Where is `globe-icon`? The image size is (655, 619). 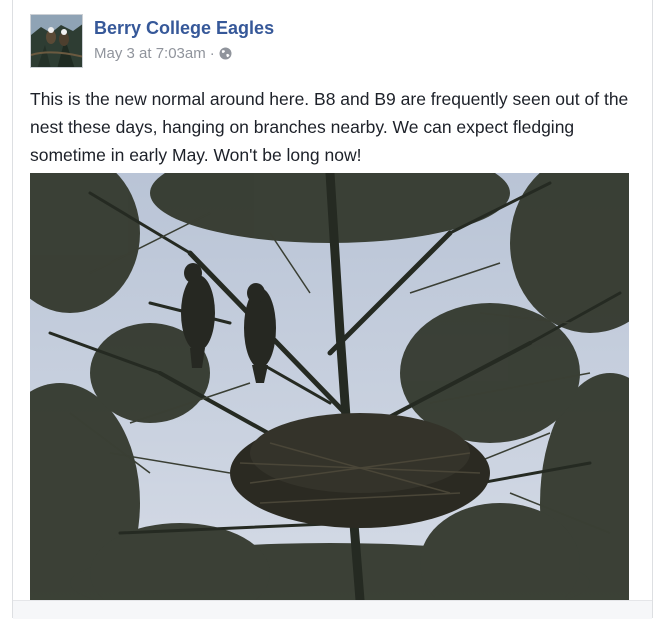
globe-icon is located at coordinates (225, 53).